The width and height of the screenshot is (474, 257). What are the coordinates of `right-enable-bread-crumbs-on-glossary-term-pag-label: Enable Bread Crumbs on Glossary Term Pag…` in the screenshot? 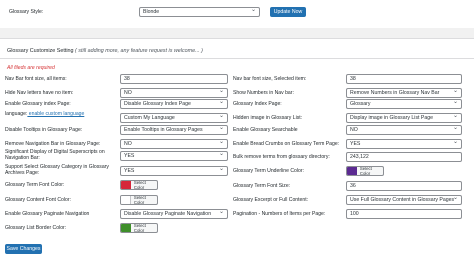 It's located at (287, 144).